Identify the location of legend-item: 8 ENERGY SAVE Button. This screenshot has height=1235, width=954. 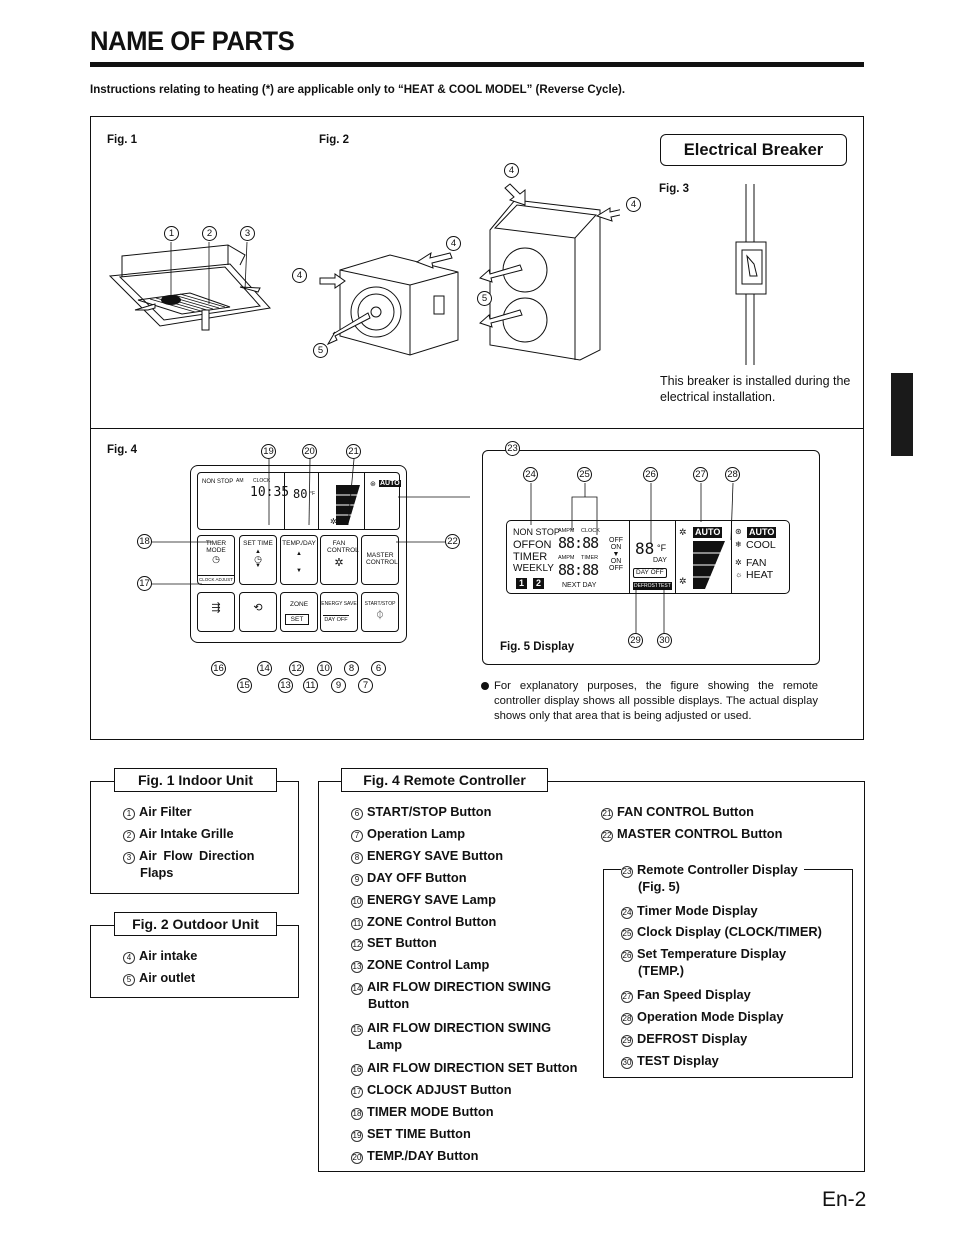
(471, 855).